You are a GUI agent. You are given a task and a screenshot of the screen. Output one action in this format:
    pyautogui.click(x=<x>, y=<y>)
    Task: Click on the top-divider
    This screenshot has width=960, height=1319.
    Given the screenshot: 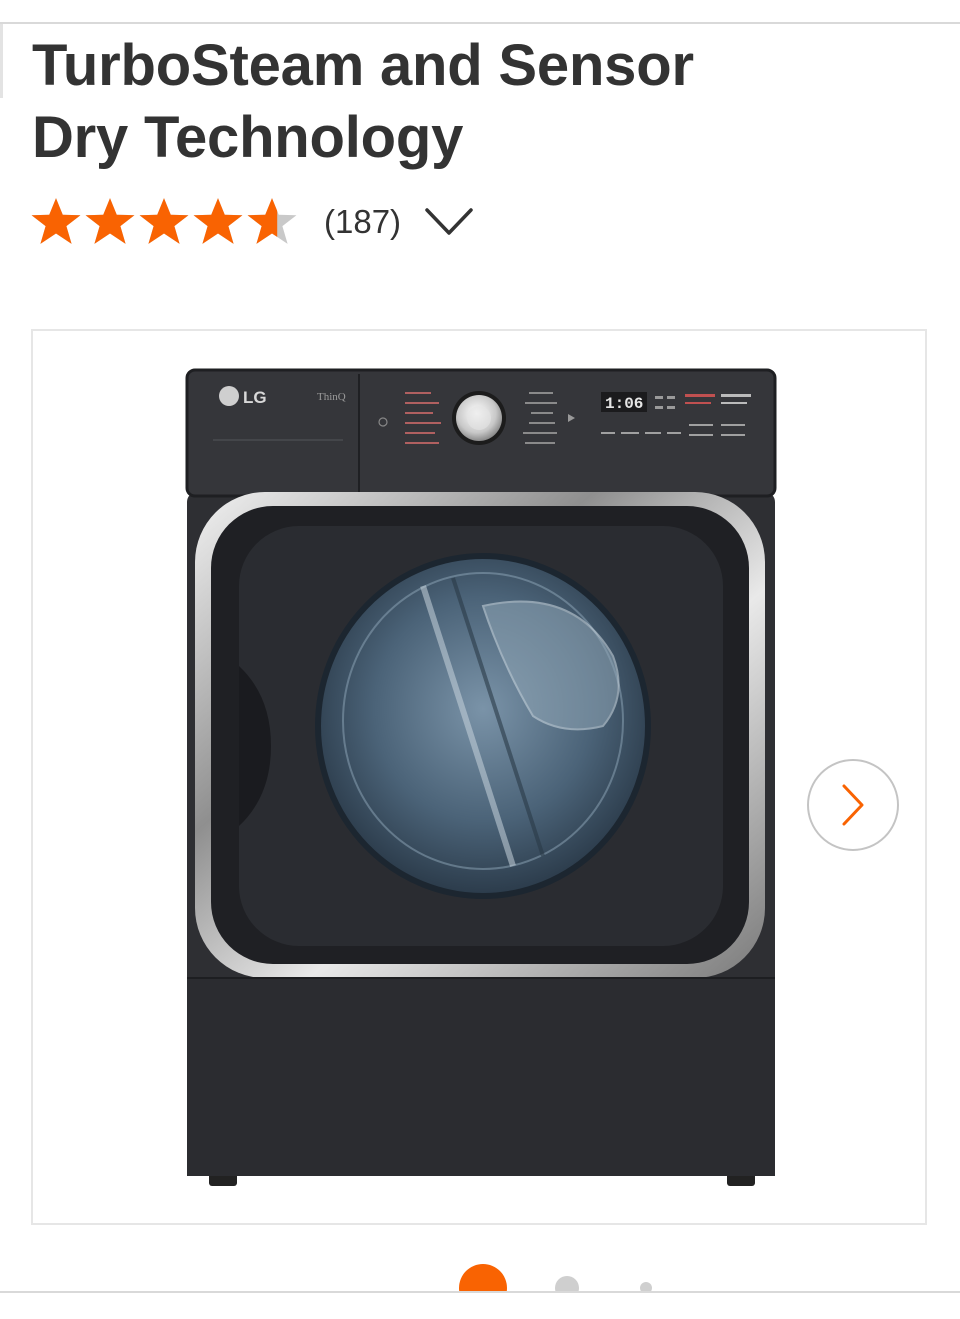 What is the action you would take?
    pyautogui.click(x=480, y=23)
    